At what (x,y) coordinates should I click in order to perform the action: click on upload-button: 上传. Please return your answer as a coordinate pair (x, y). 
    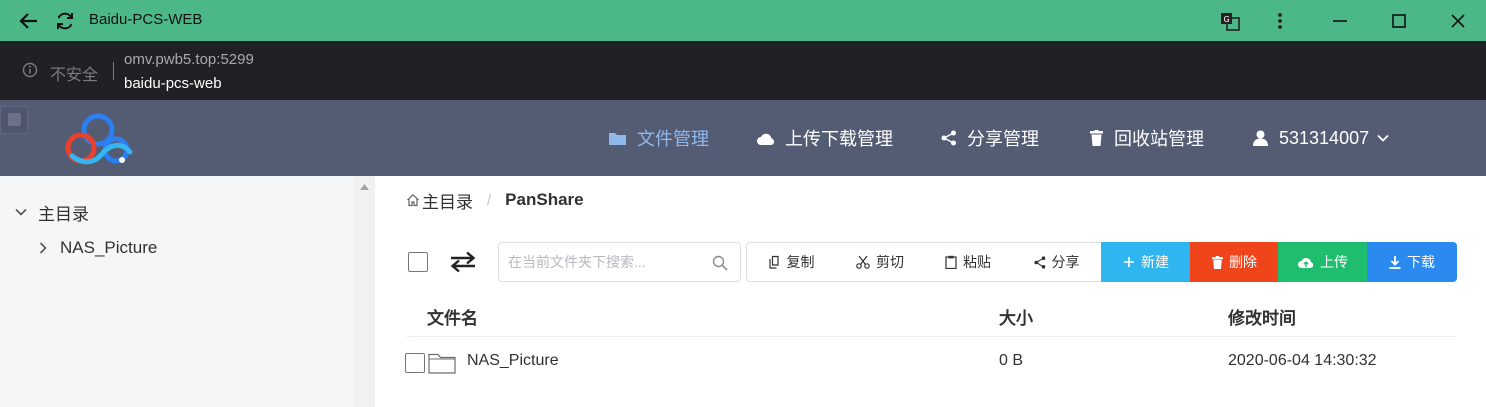
    Looking at the image, I should click on (1323, 262).